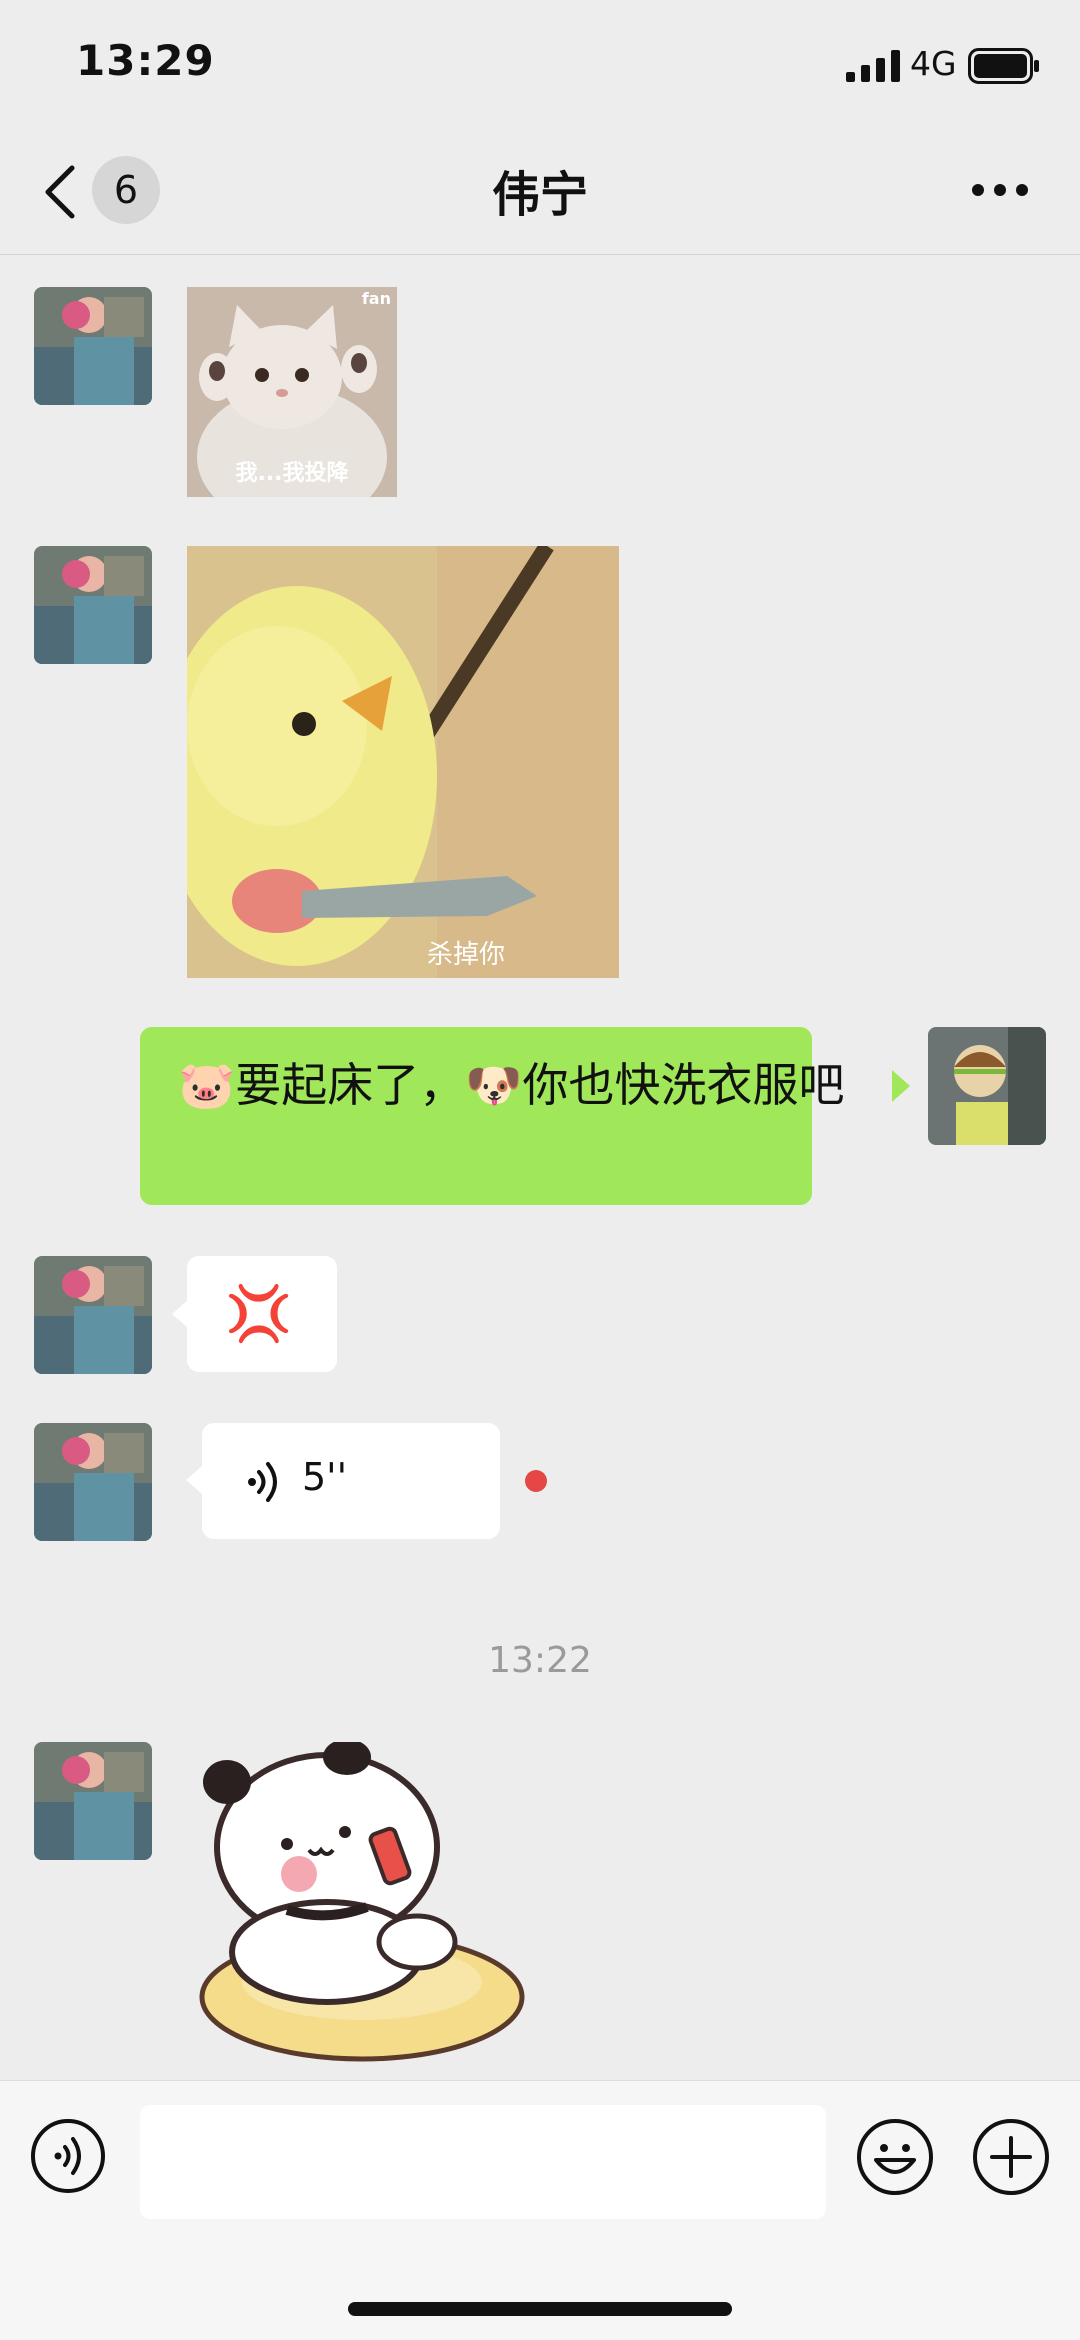 The image size is (1080, 2340). Describe the element at coordinates (536, 1481) in the screenshot. I see `unread-dot` at that location.